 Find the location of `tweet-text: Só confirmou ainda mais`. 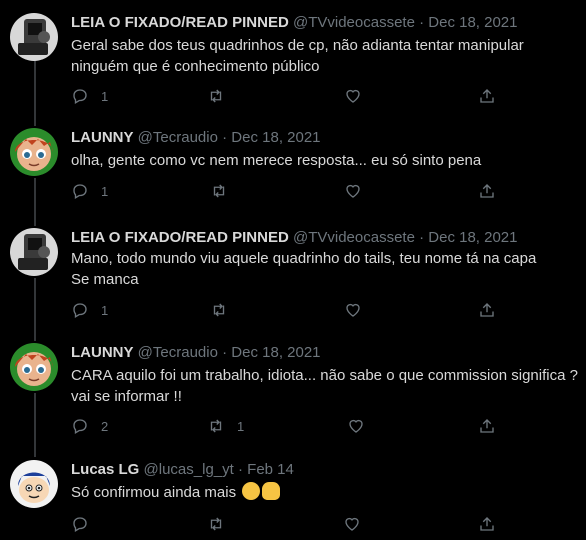

tweet-text: Só confirmou ainda mais is located at coordinates (176, 492).